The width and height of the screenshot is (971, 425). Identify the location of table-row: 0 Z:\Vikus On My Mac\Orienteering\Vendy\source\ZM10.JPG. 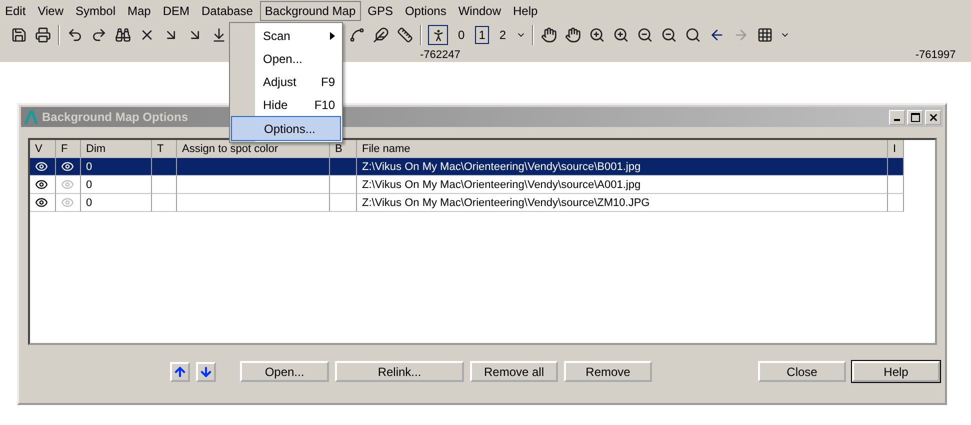
(467, 203).